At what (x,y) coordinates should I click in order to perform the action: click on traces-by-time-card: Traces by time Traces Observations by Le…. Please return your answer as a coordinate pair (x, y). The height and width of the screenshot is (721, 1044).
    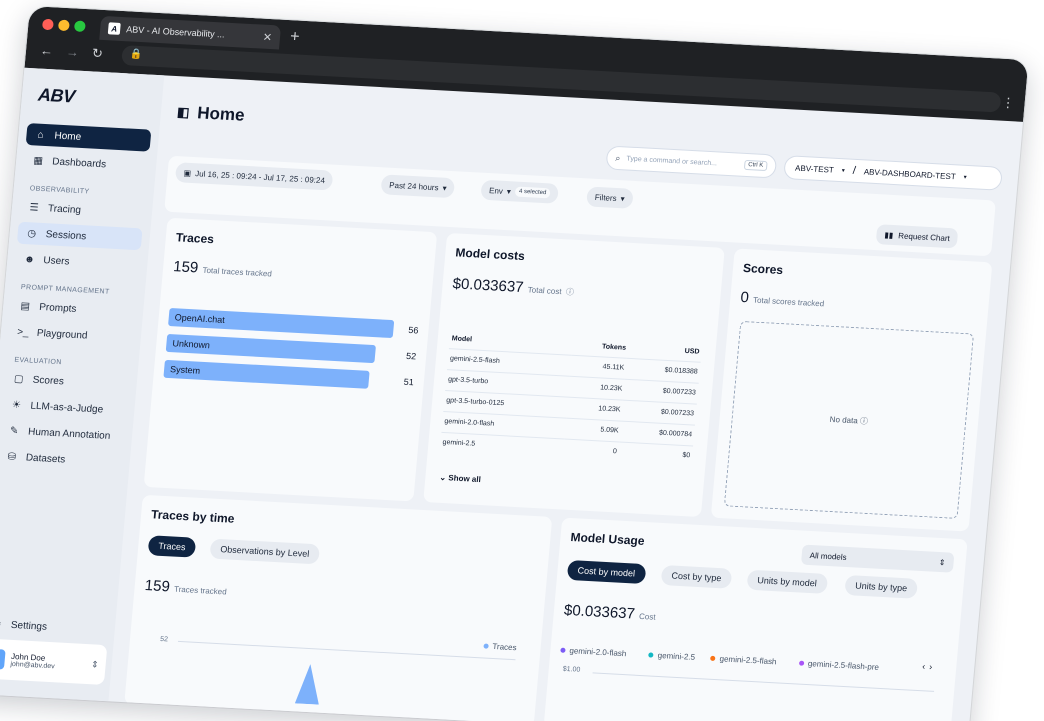
    Looking at the image, I should click on (338, 607).